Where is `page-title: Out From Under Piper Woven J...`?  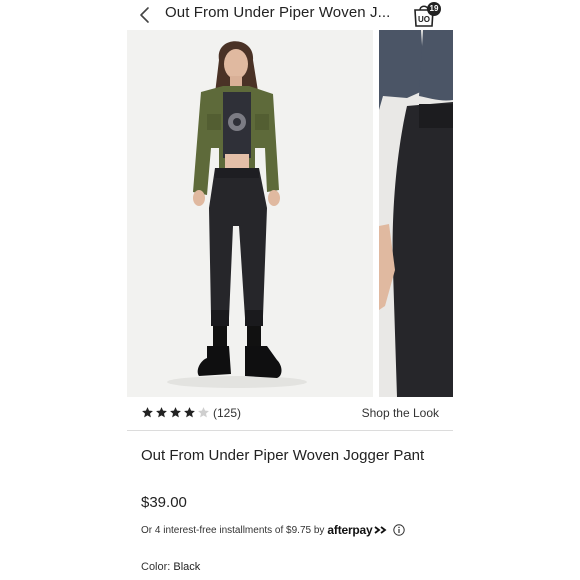
page-title: Out From Under Piper Woven J... is located at coordinates (278, 12).